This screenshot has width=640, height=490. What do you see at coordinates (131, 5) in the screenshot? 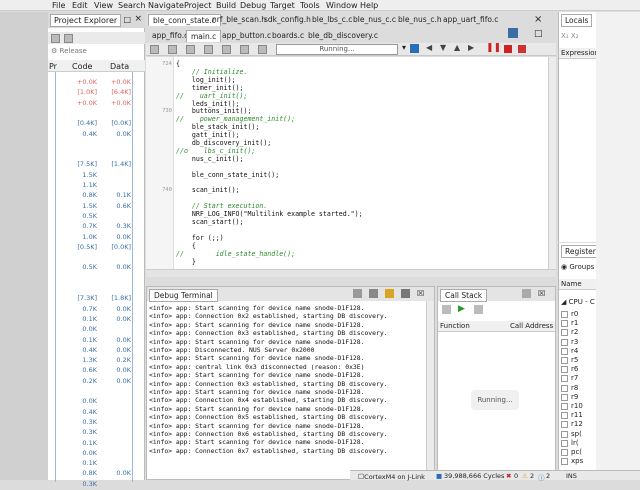
I see `menu-search: Search` at bounding box center [131, 5].